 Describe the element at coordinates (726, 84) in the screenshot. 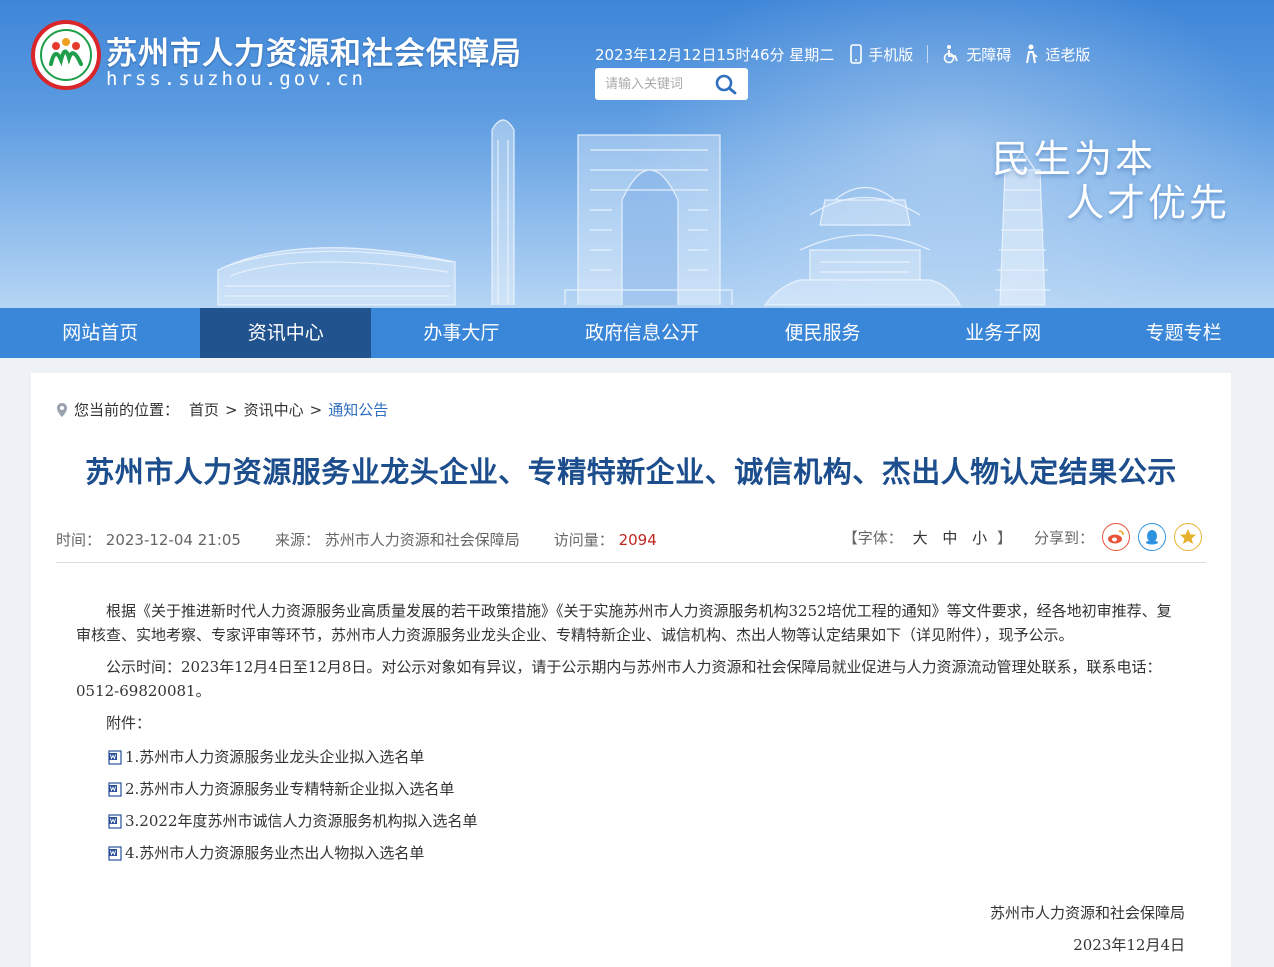

I see `search-icon` at that location.